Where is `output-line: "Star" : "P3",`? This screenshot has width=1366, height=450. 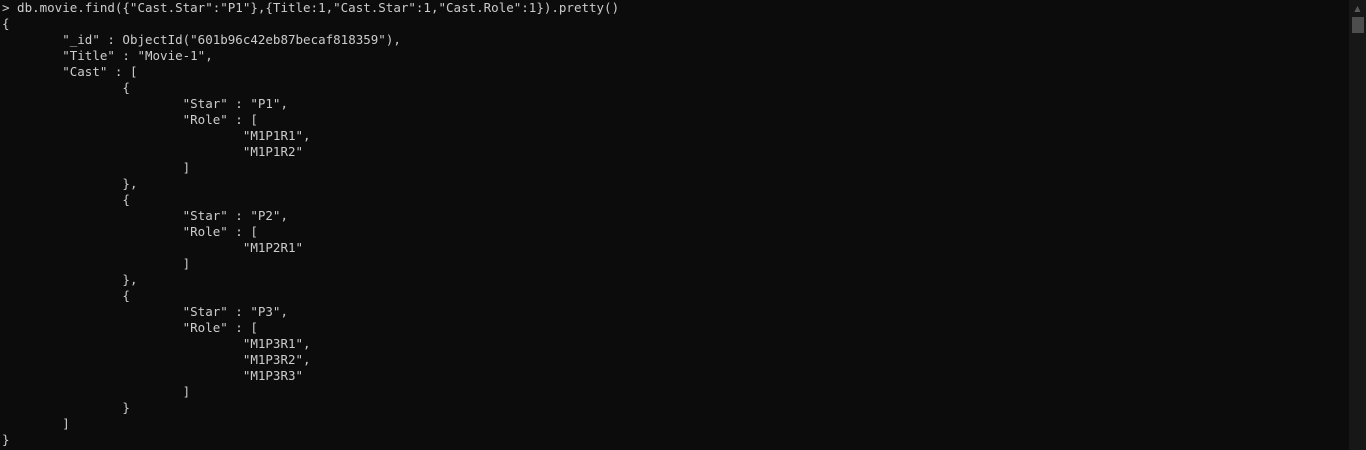 output-line: "Star" : "P3", is located at coordinates (145, 311).